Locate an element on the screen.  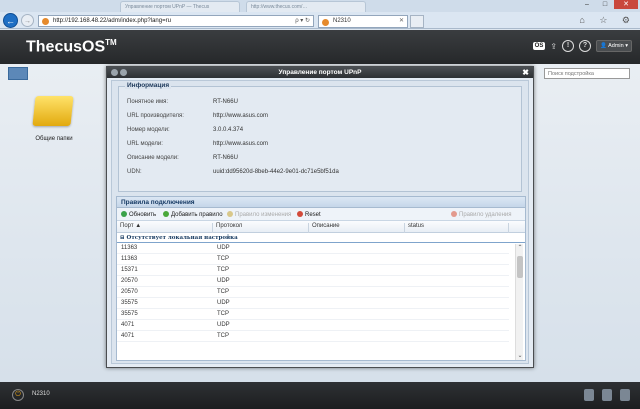
tab-close-icon: ✕ is located at coordinates (401, 20).